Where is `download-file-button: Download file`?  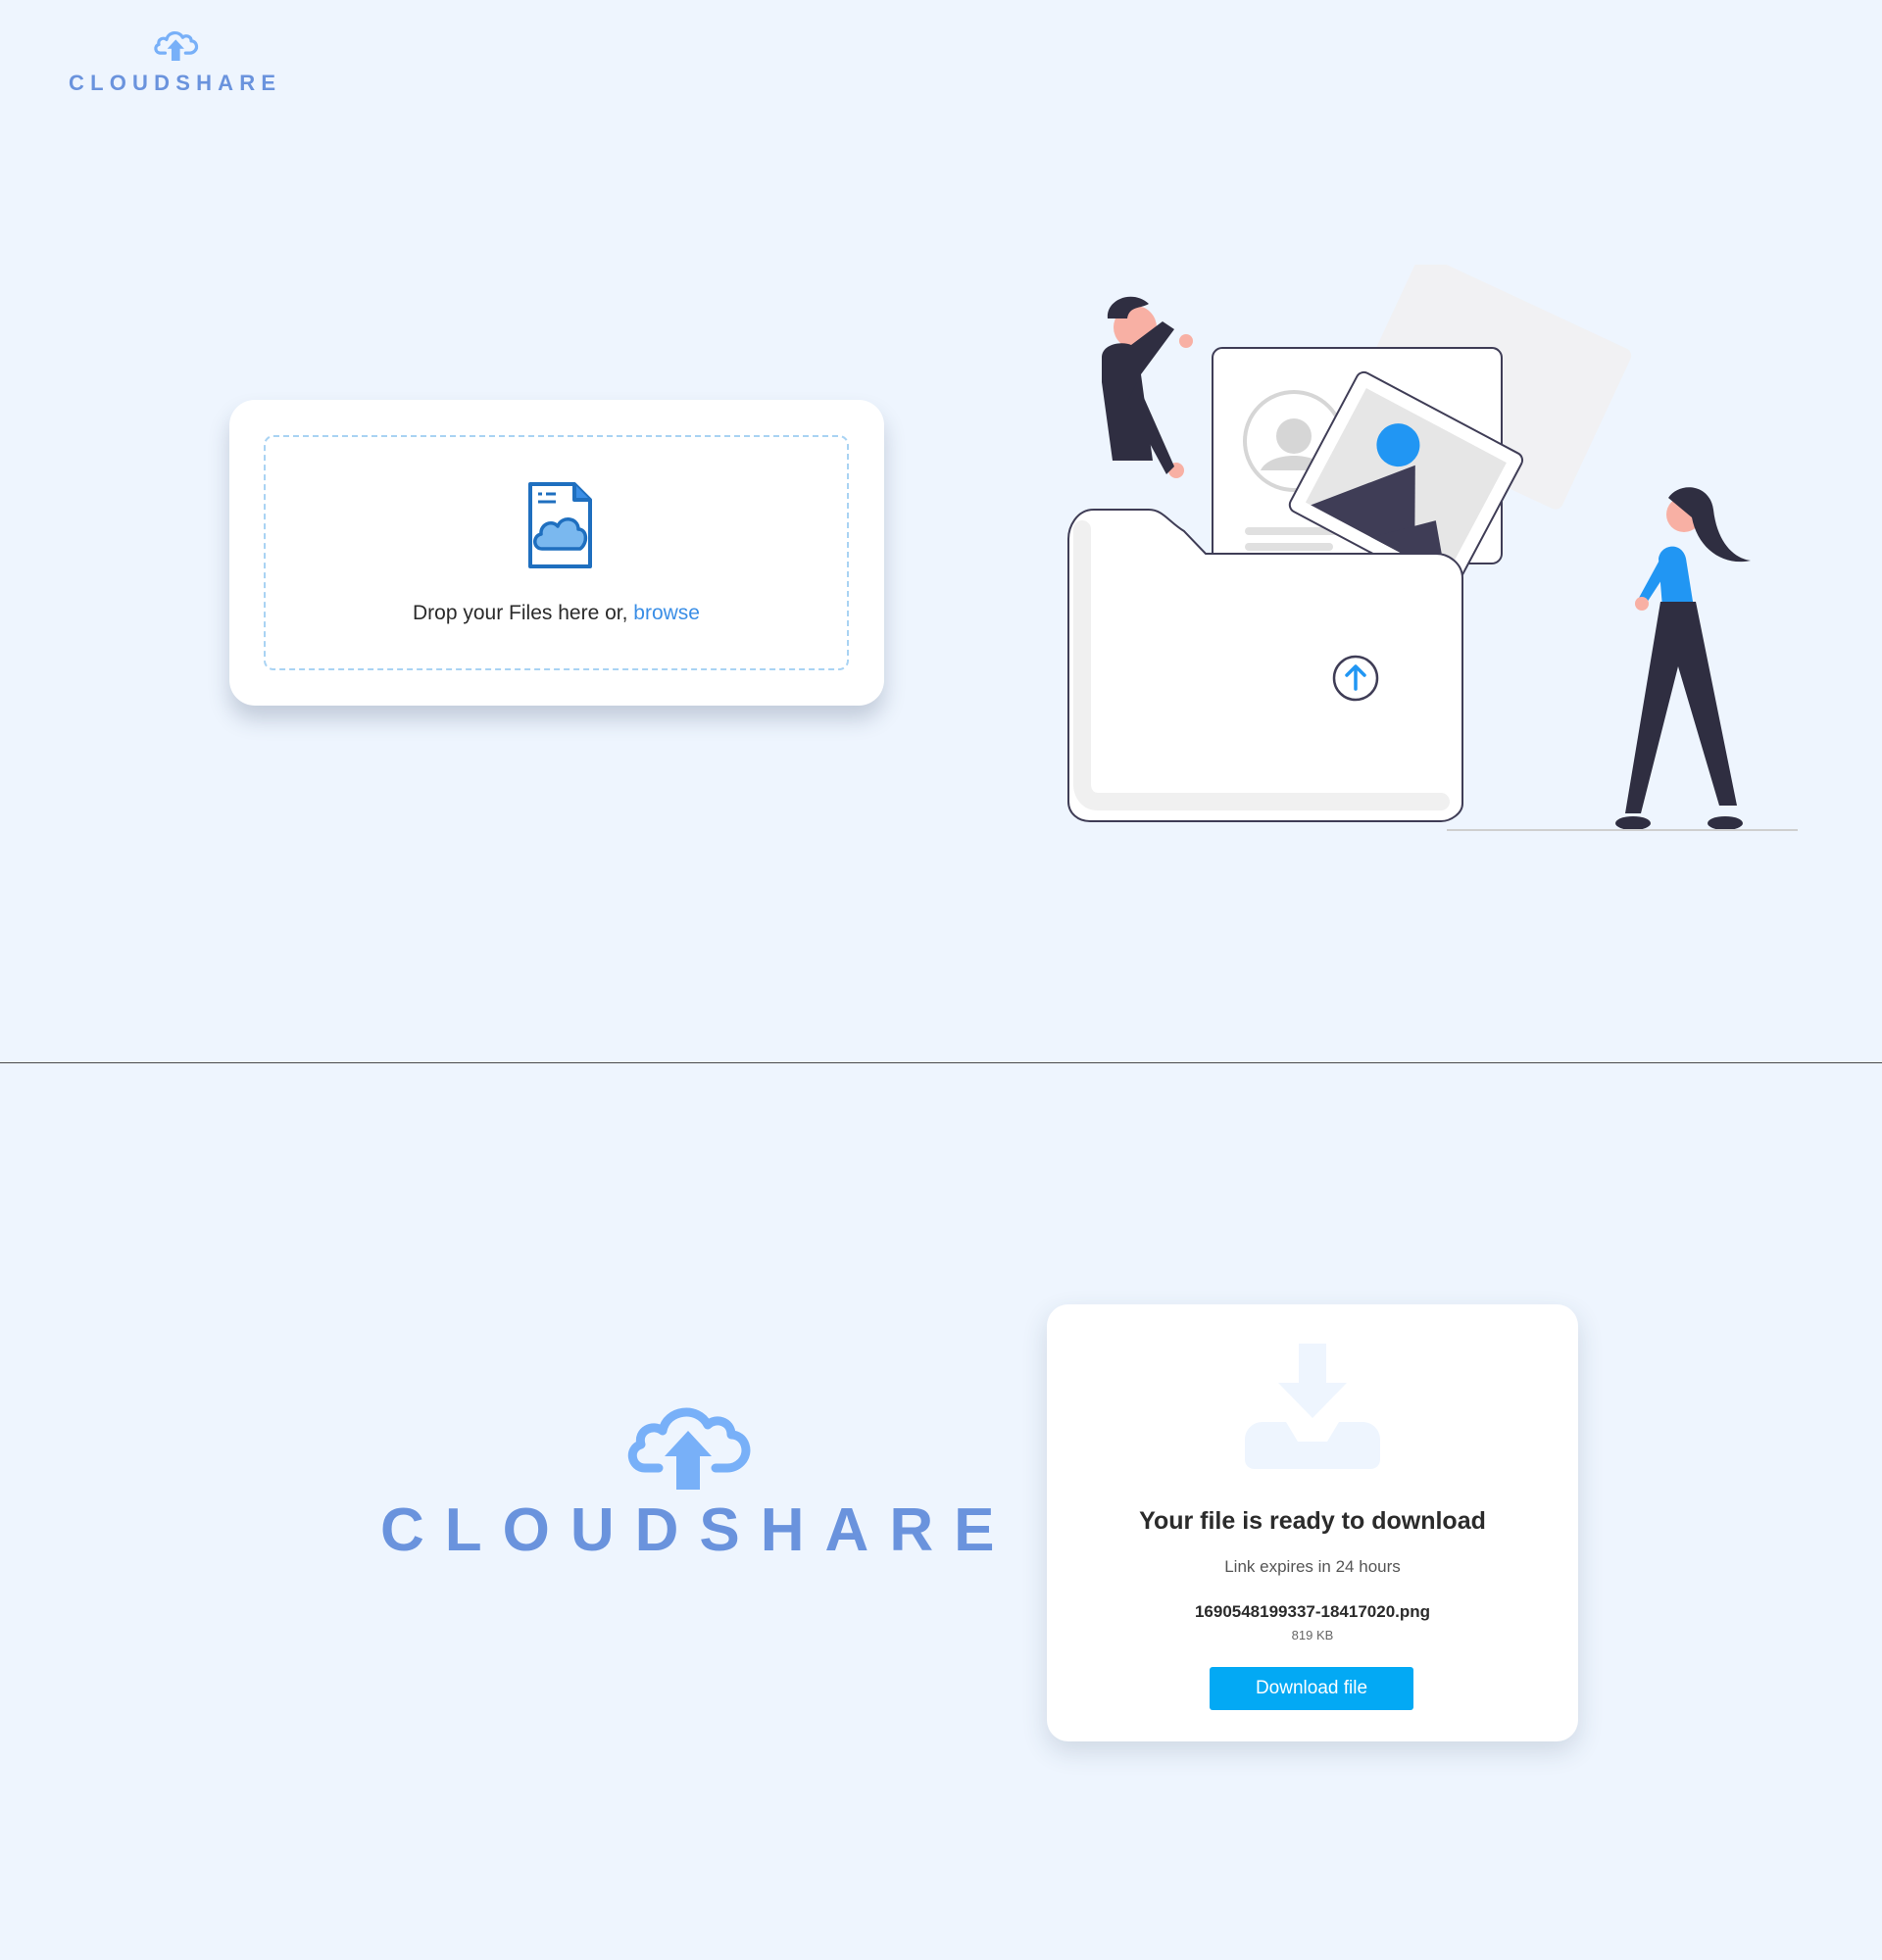 download-file-button: Download file is located at coordinates (1311, 1688).